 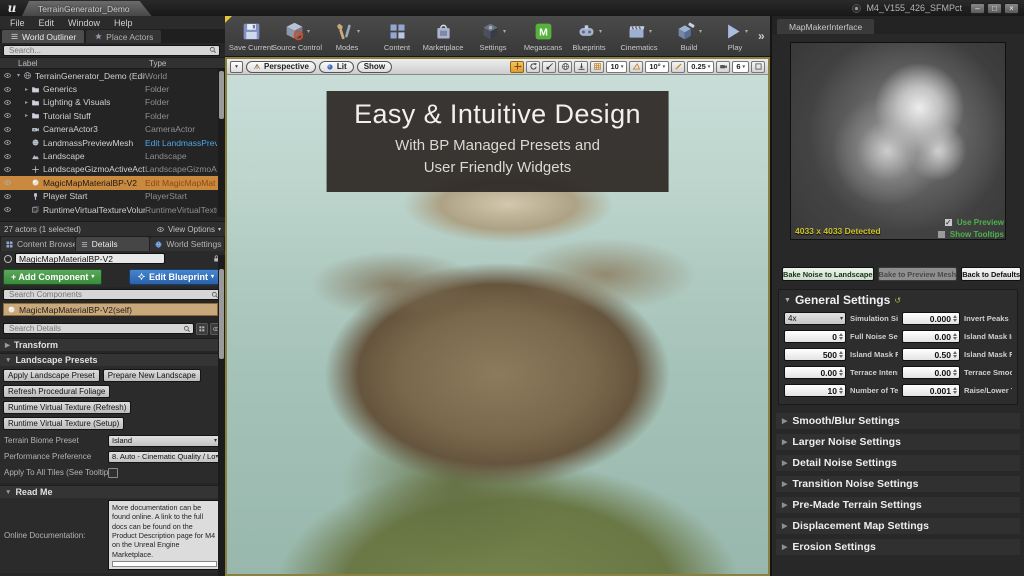 What do you see at coordinates (815, 318) in the screenshot?
I see `simulation-size-dropdown: 4x ▾` at bounding box center [815, 318].